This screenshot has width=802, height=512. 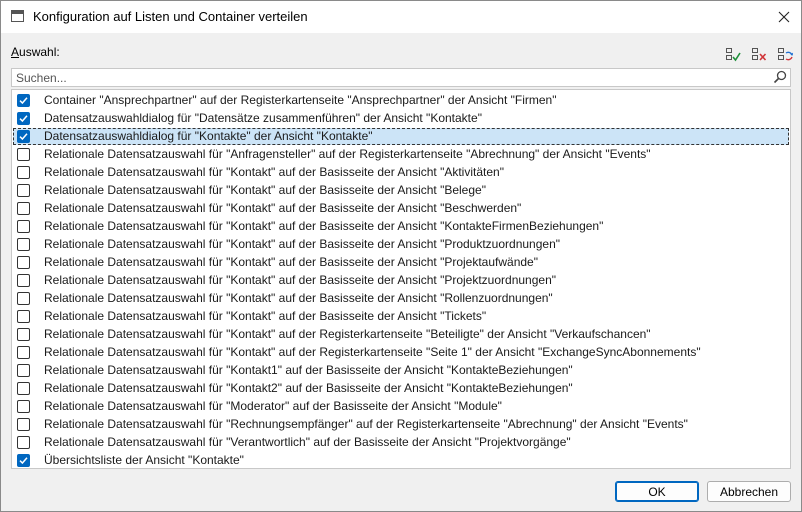 What do you see at coordinates (39, 52) in the screenshot?
I see `selection-label-text: uswahl:` at bounding box center [39, 52].